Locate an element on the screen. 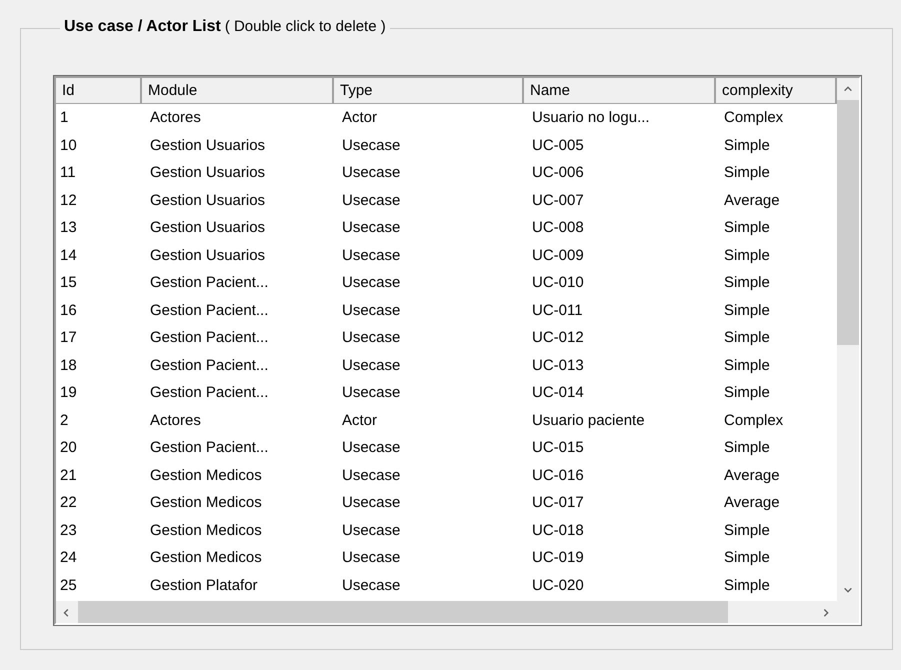 This screenshot has height=670, width=901. table-cell-text: 13 is located at coordinates (68, 227).